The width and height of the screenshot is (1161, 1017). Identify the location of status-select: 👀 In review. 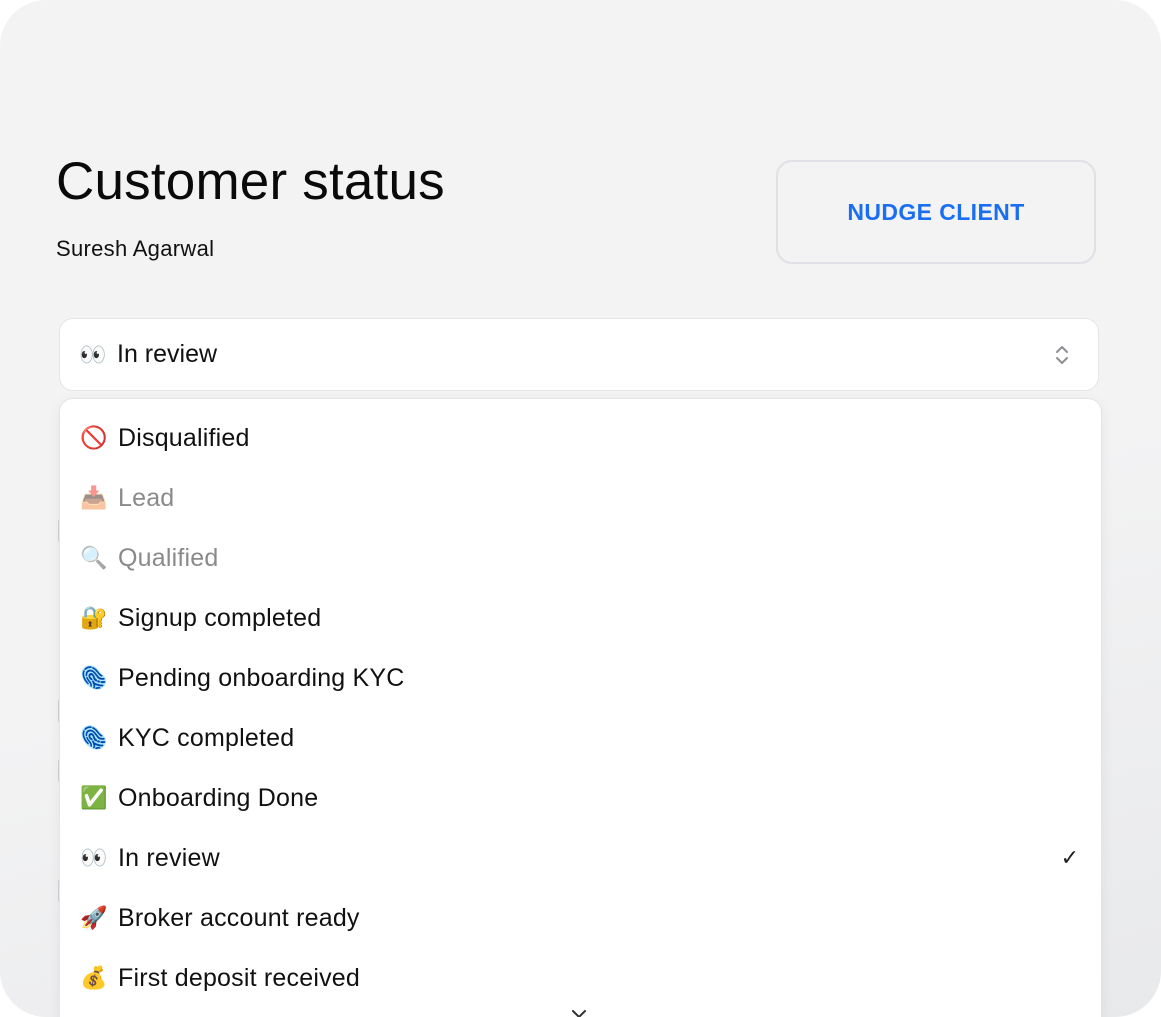
(579, 354).